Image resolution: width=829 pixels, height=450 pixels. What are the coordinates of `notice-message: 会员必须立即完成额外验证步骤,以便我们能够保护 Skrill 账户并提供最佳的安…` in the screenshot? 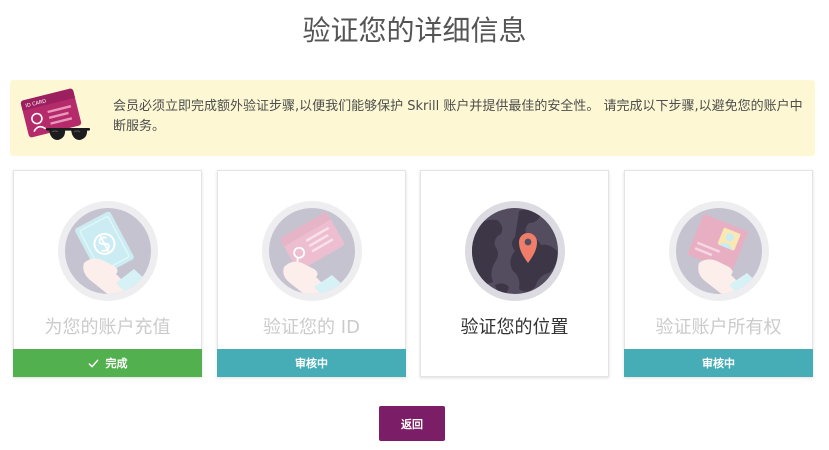 It's located at (458, 116).